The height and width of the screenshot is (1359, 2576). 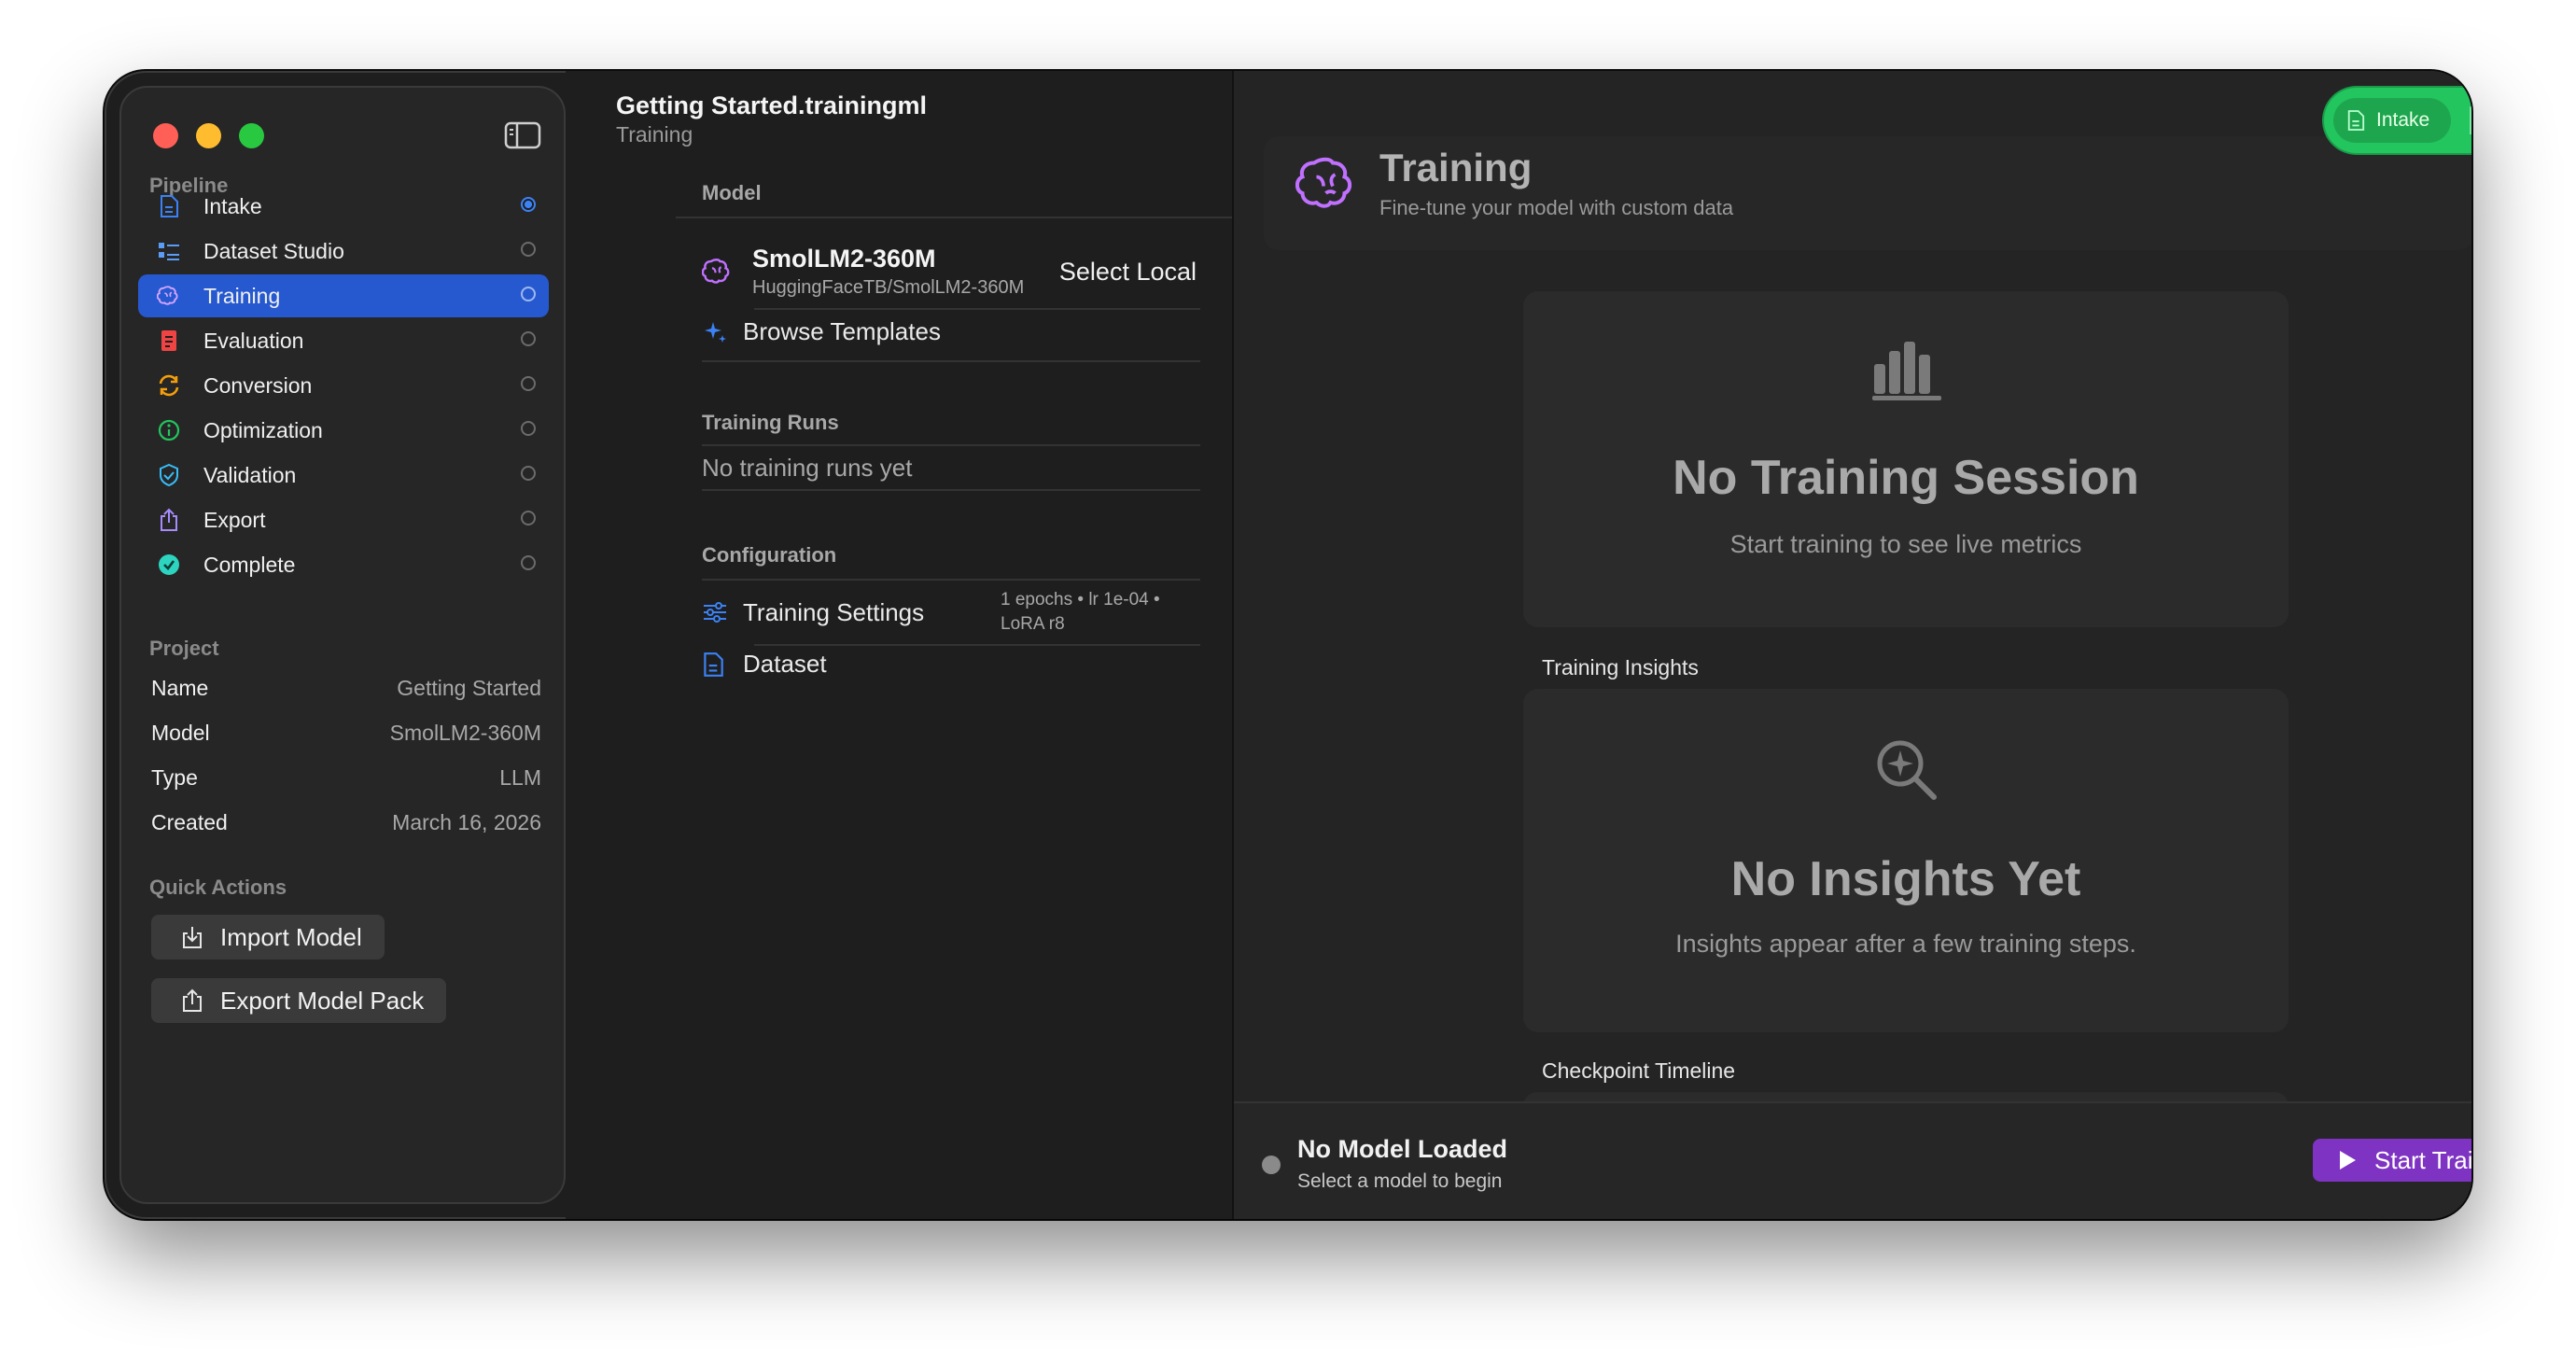 What do you see at coordinates (1906, 478) in the screenshot?
I see `empty-state-title: No Training Session` at bounding box center [1906, 478].